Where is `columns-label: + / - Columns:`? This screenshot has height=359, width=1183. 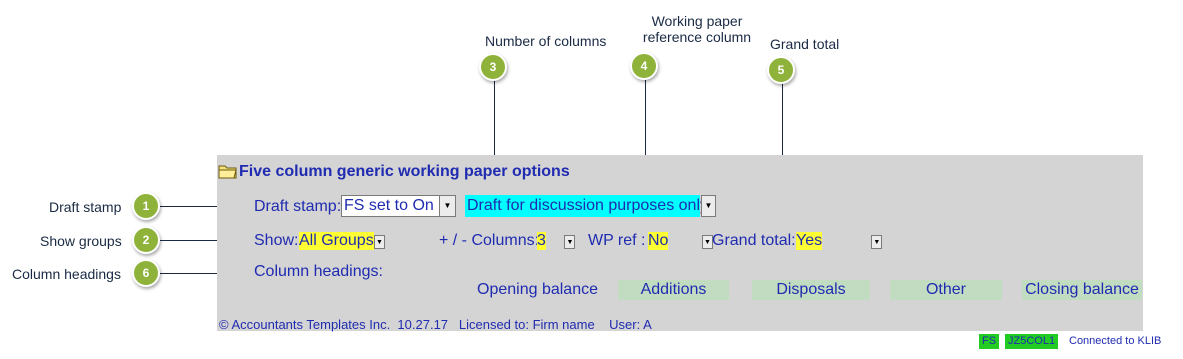
columns-label: + / - Columns: is located at coordinates (489, 240).